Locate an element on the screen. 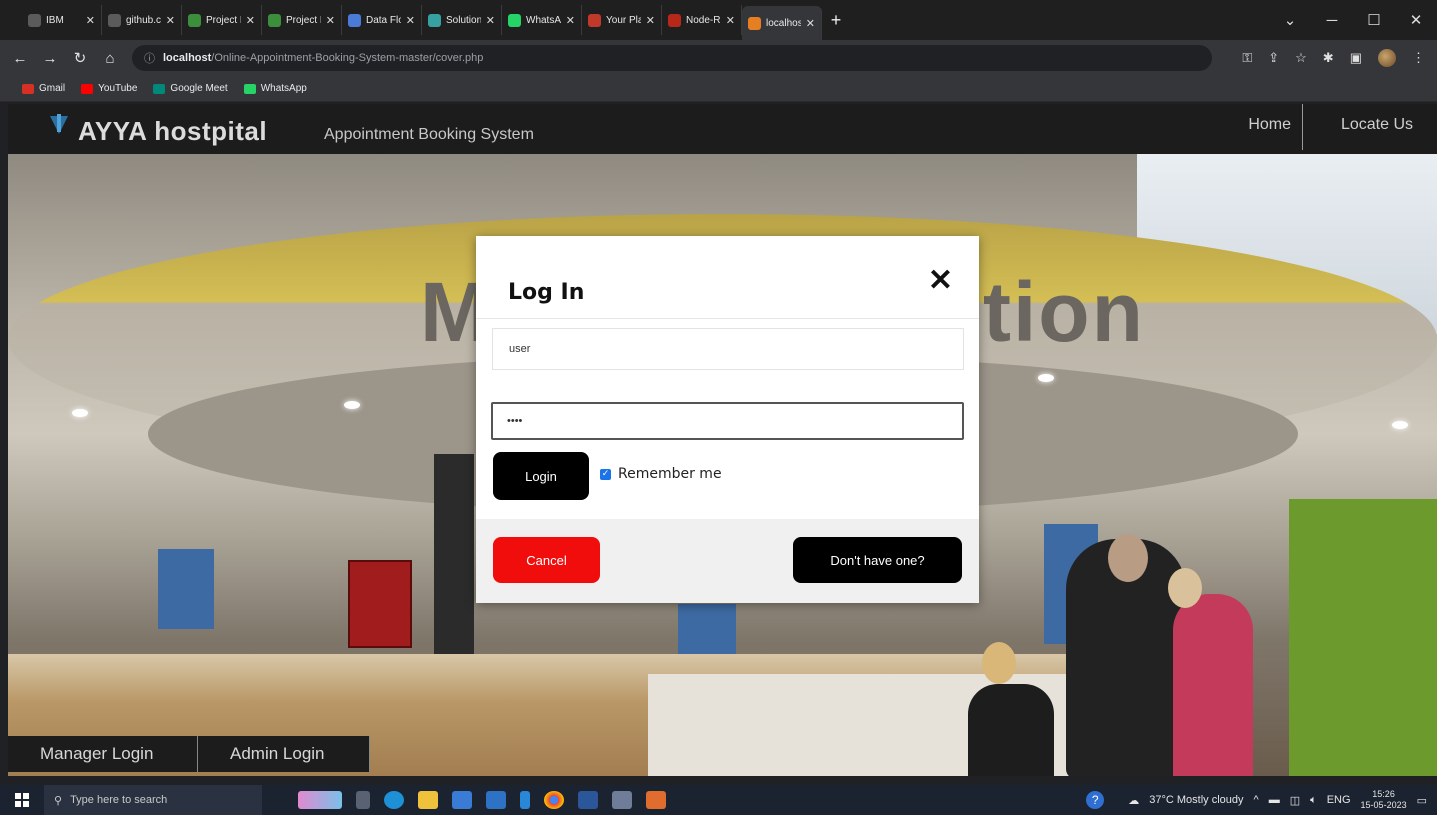 This screenshot has height=815, width=1437. browser-tab: Project De ✕ is located at coordinates (222, 20).